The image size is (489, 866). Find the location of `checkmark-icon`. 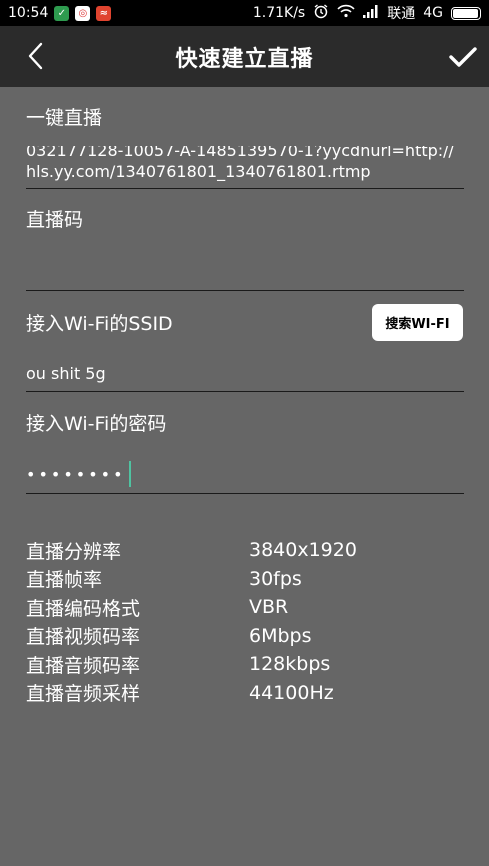

checkmark-icon is located at coordinates (463, 57).